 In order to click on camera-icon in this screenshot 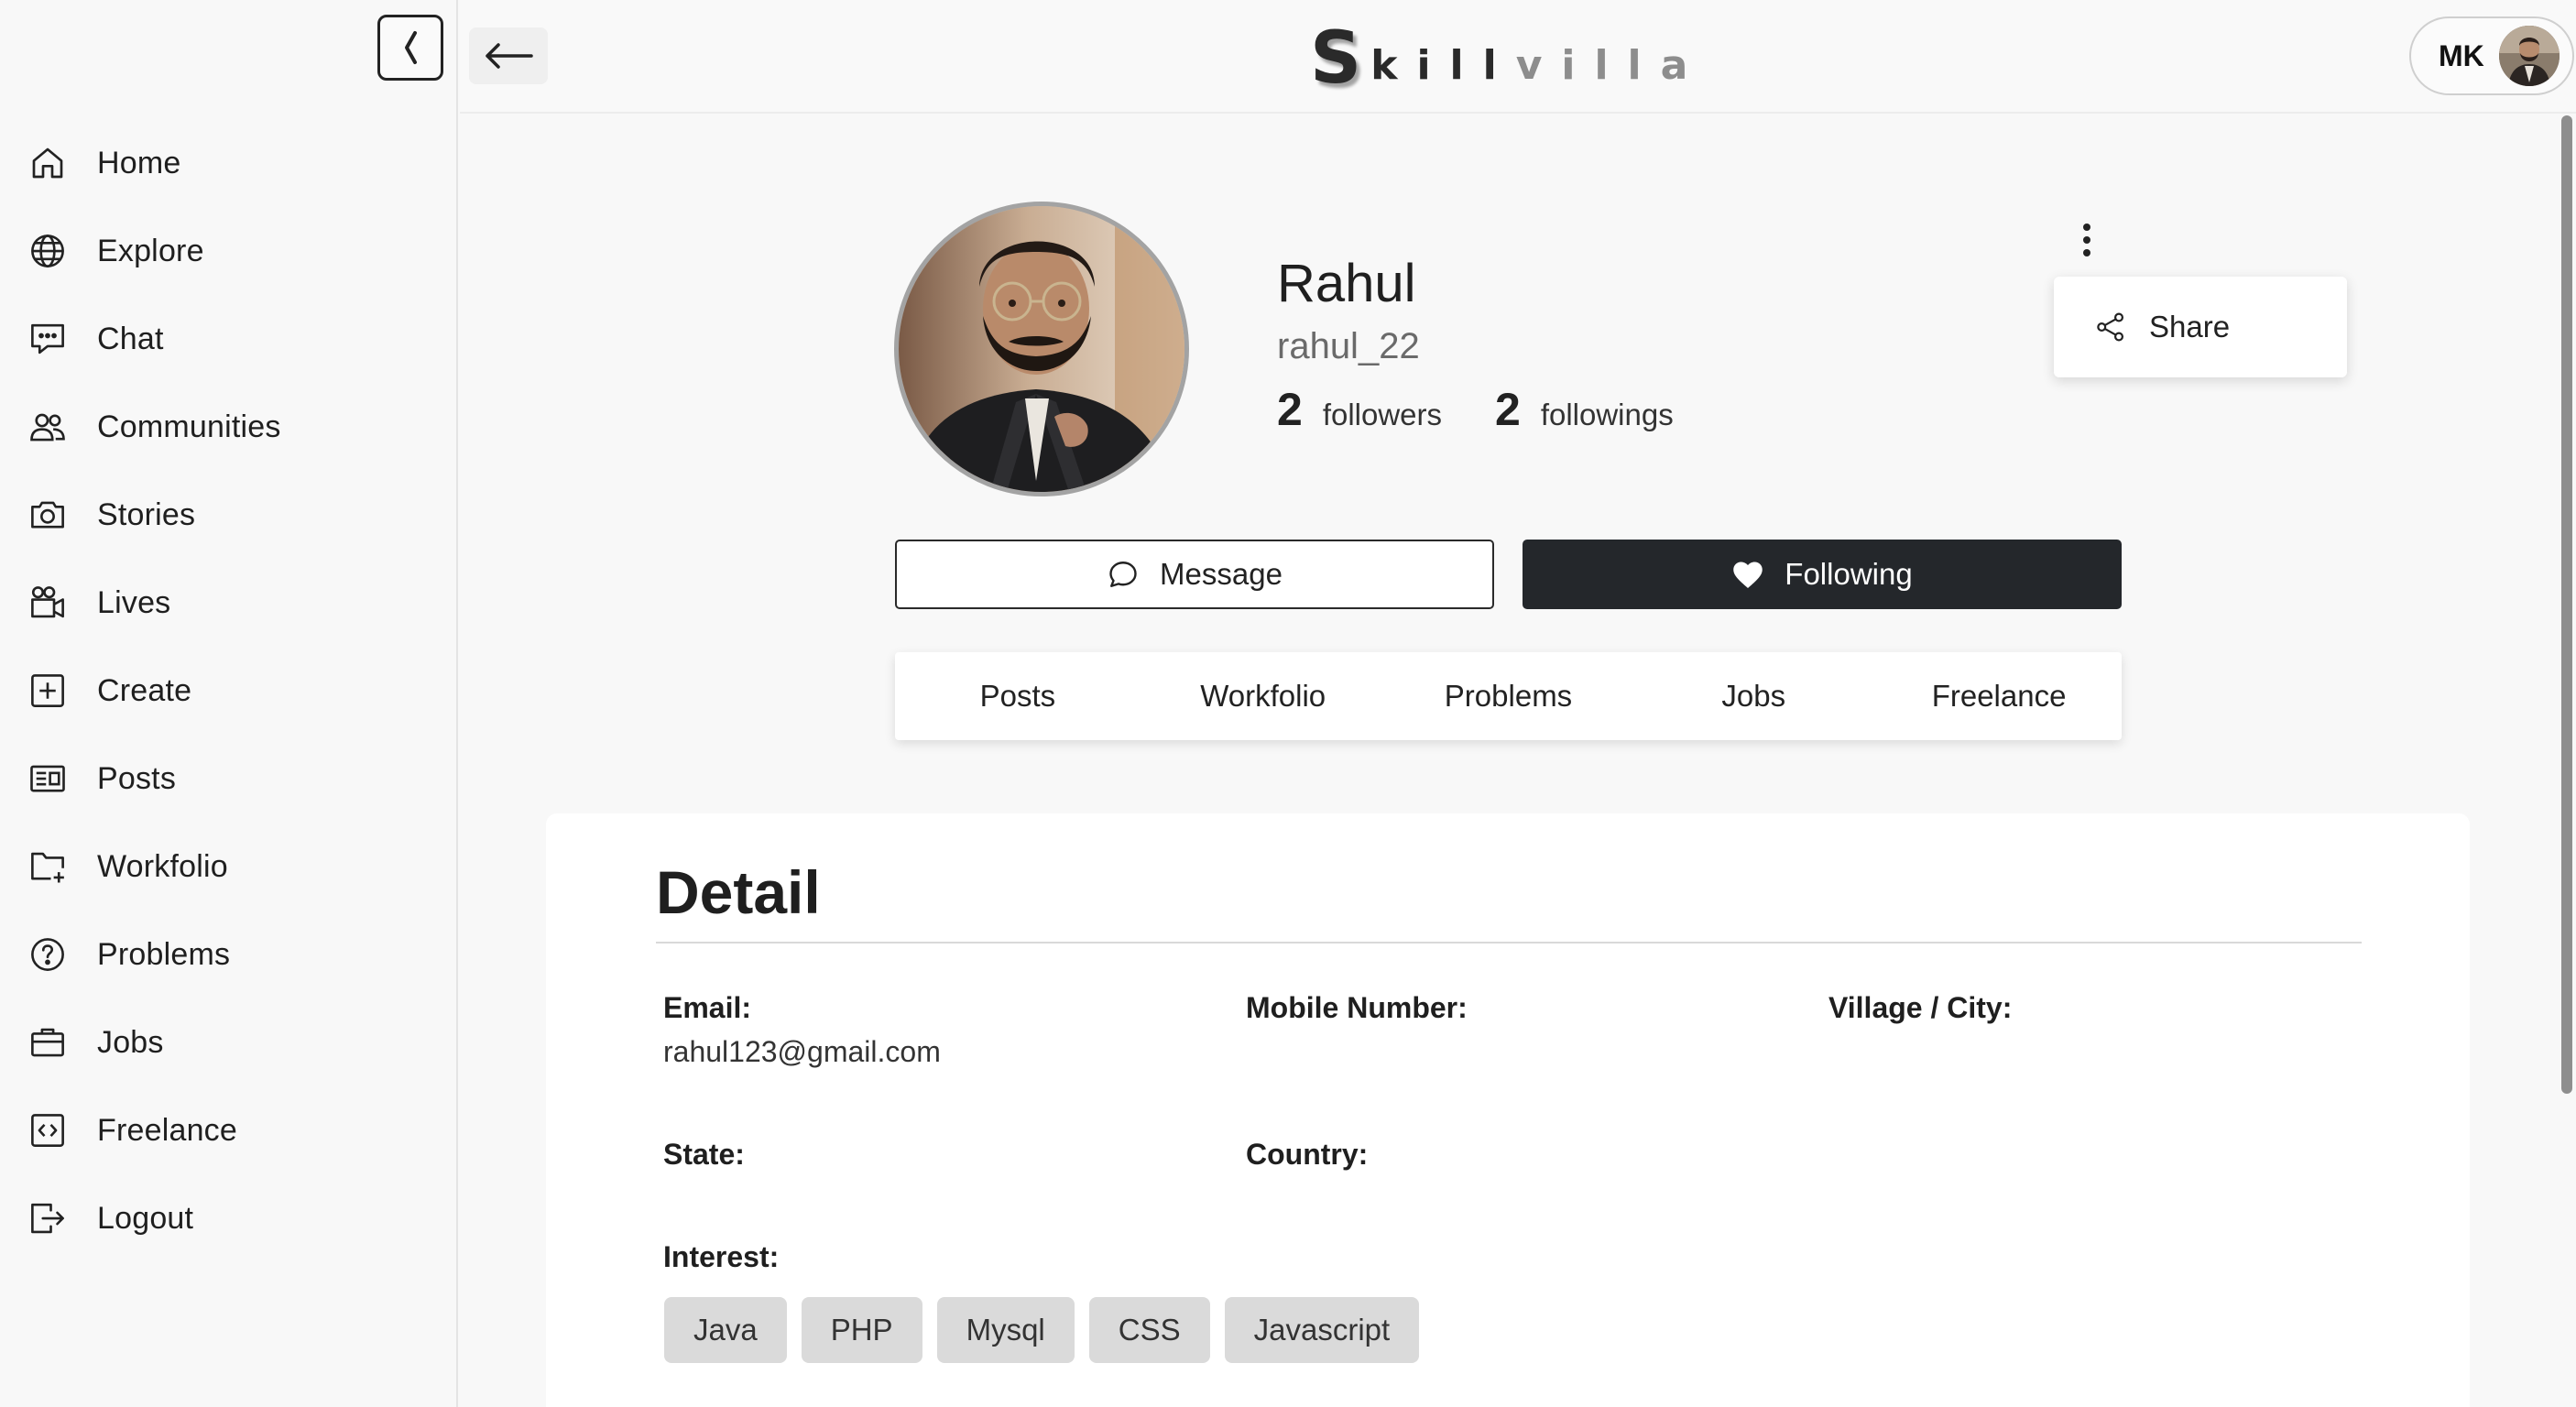, I will do `click(48, 515)`.